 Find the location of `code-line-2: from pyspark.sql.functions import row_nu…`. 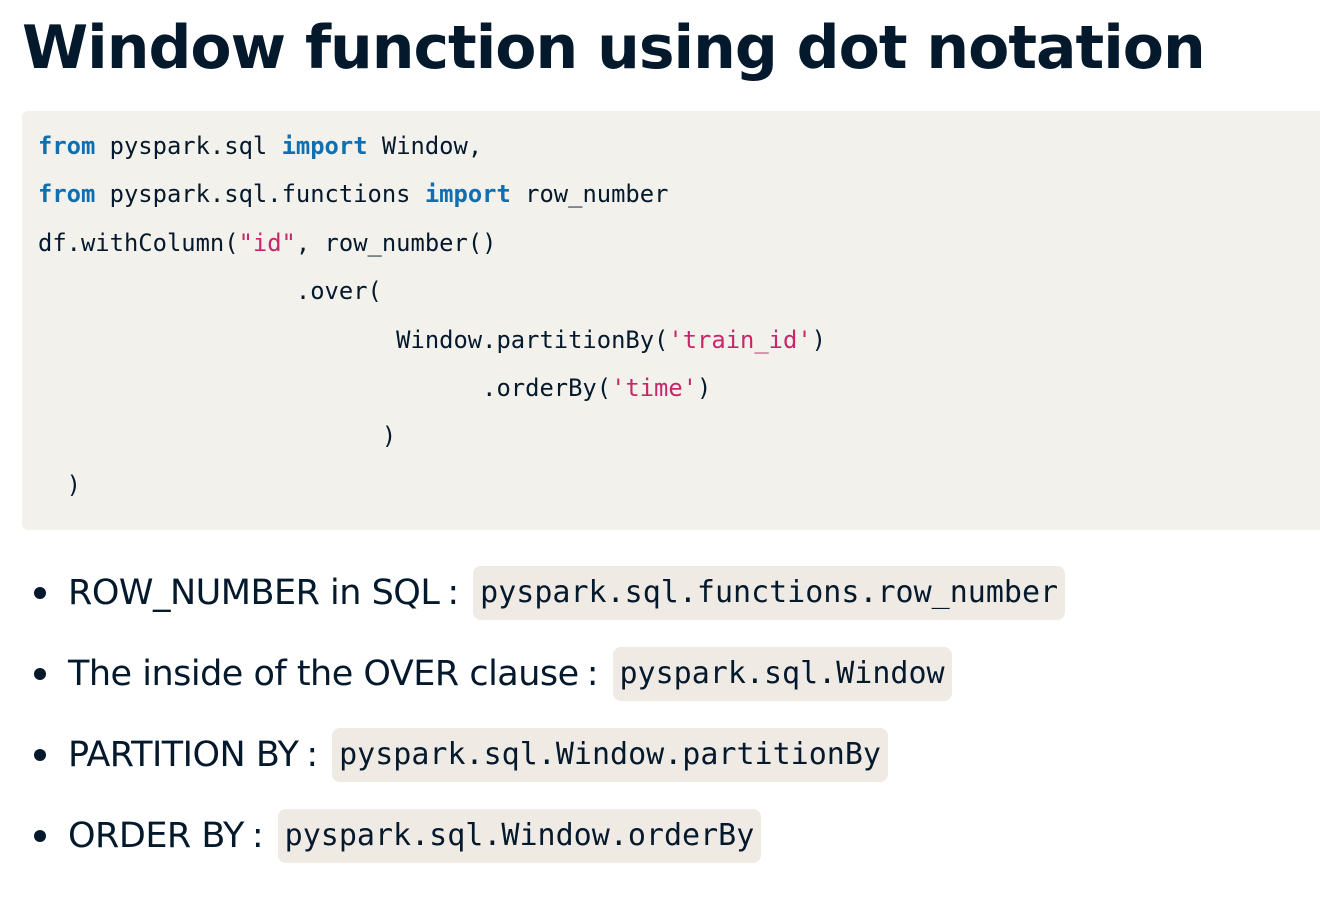

code-line-2: from pyspark.sql.functions import row_nu… is located at coordinates (679, 194).